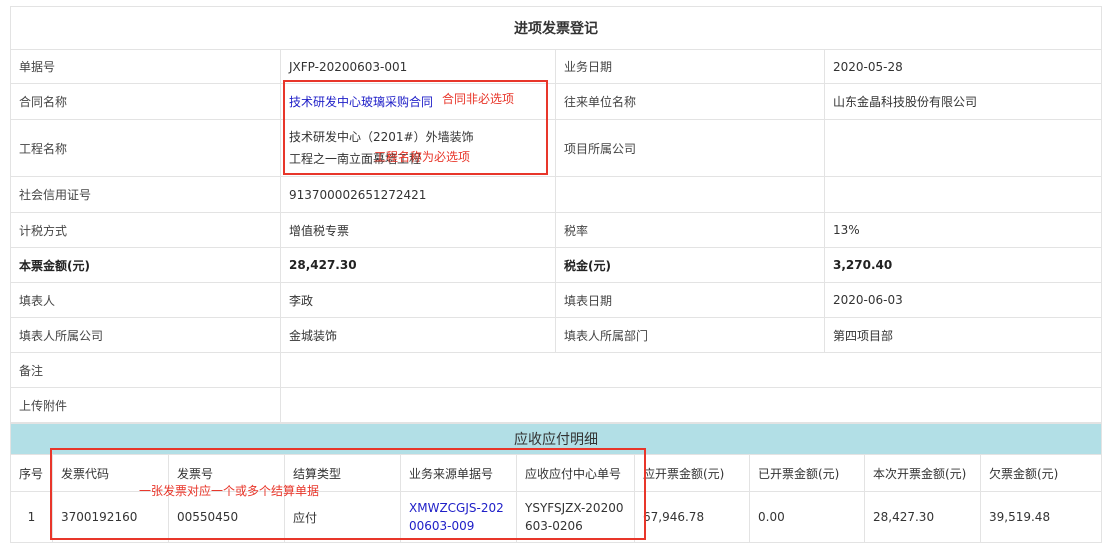  I want to click on annotation-contract-note: 合同非必选项, so click(478, 99).